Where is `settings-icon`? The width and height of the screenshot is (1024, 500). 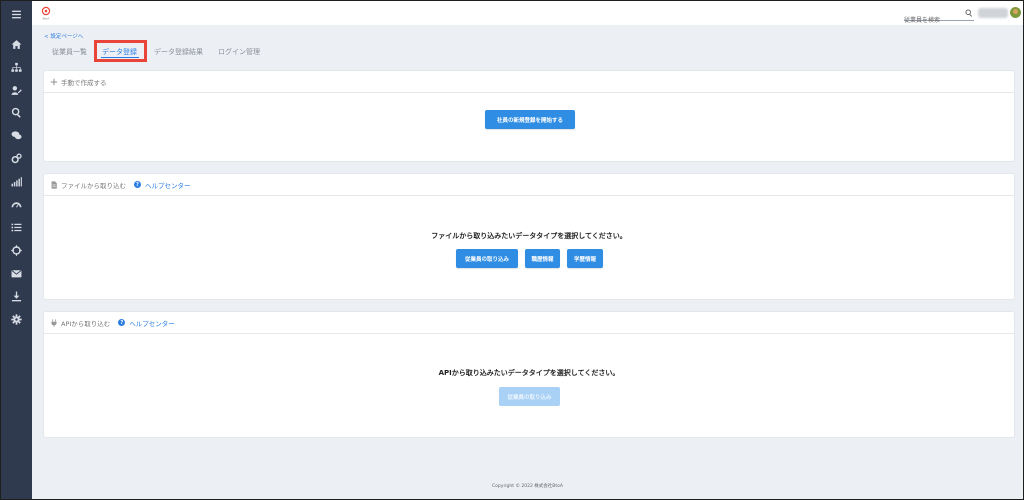 settings-icon is located at coordinates (16, 319).